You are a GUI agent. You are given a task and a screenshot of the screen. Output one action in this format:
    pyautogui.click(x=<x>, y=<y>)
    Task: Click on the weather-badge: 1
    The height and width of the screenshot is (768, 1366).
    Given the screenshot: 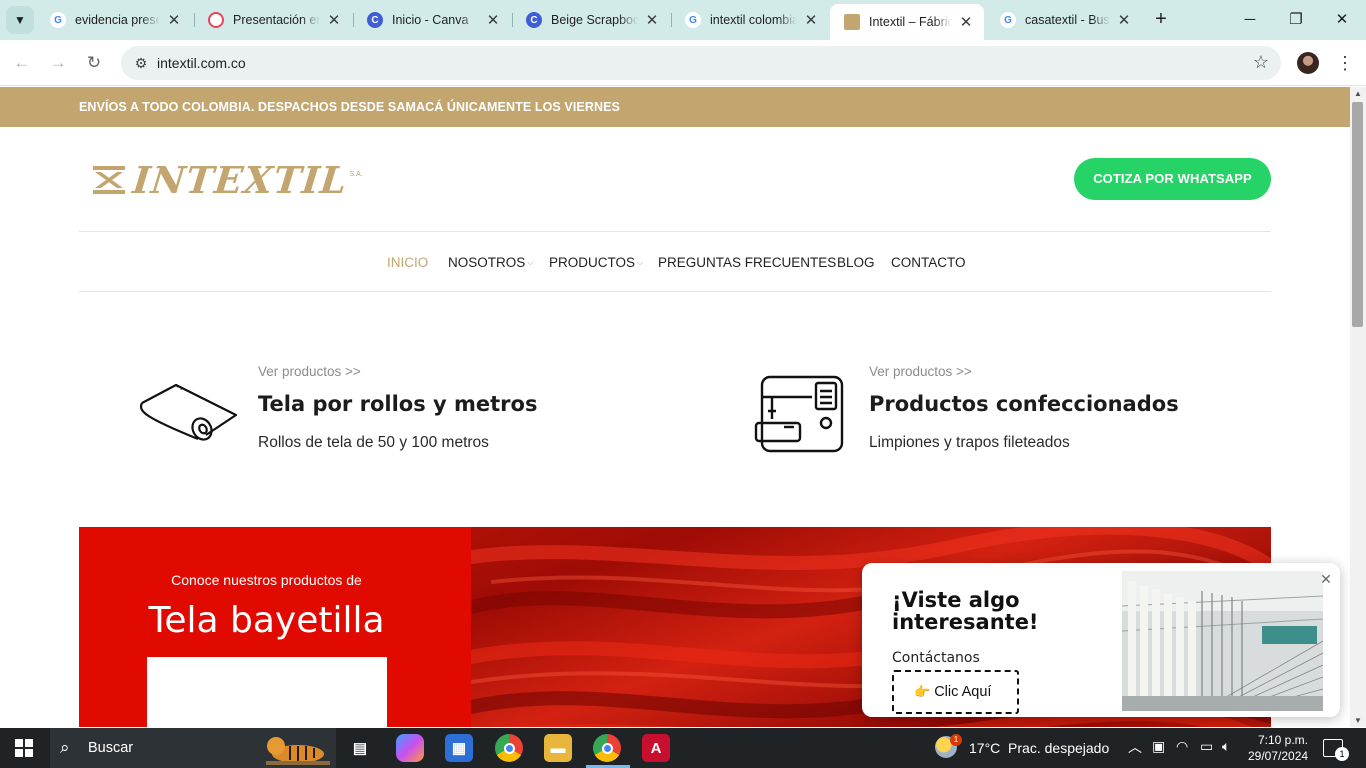 What is the action you would take?
    pyautogui.click(x=956, y=740)
    